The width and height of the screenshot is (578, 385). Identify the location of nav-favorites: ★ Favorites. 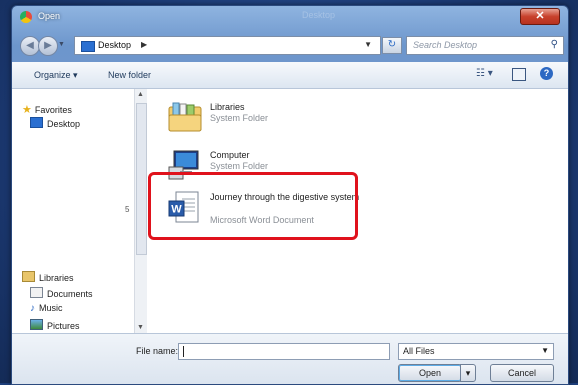
(47, 109).